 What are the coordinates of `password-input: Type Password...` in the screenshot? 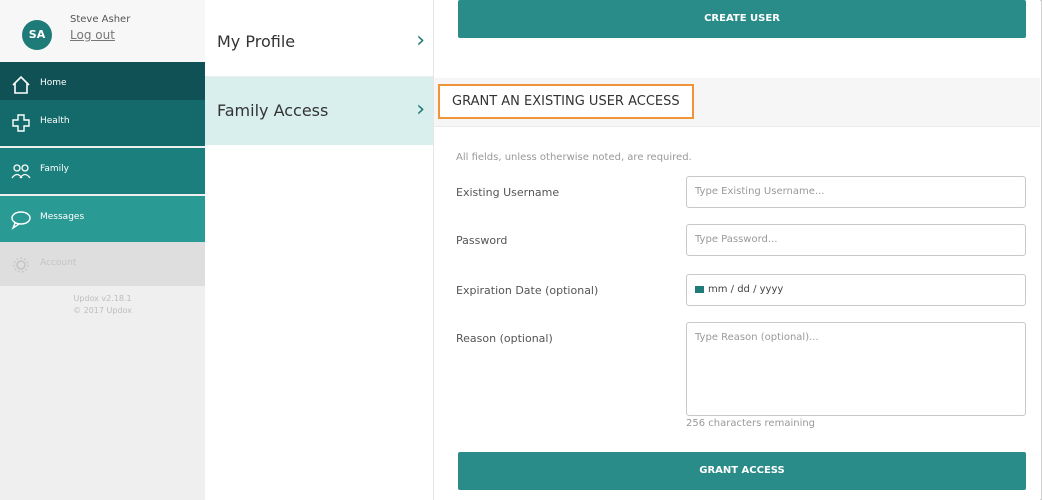 It's located at (856, 240).